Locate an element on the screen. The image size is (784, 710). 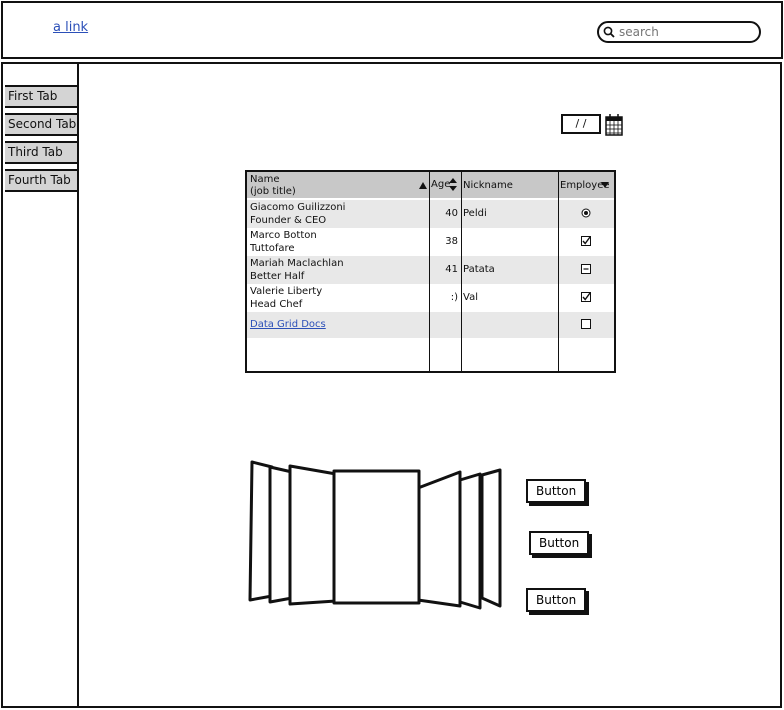
calendar-icon is located at coordinates (614, 125).